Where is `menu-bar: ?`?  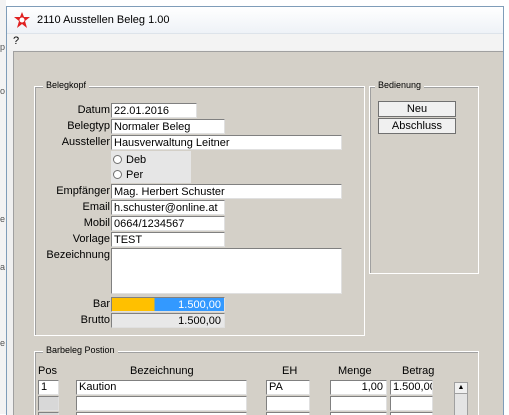
menu-bar: ? is located at coordinates (255, 42).